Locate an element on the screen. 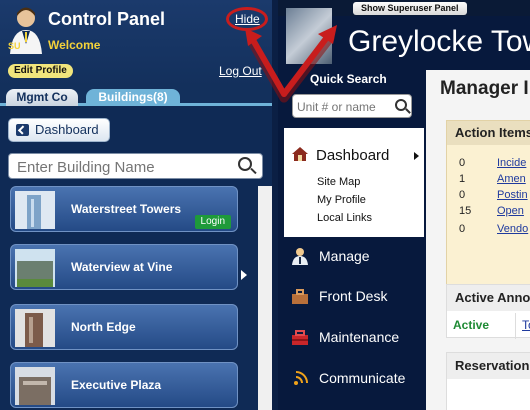 The image size is (530, 410). login-badge: Login is located at coordinates (212, 222).